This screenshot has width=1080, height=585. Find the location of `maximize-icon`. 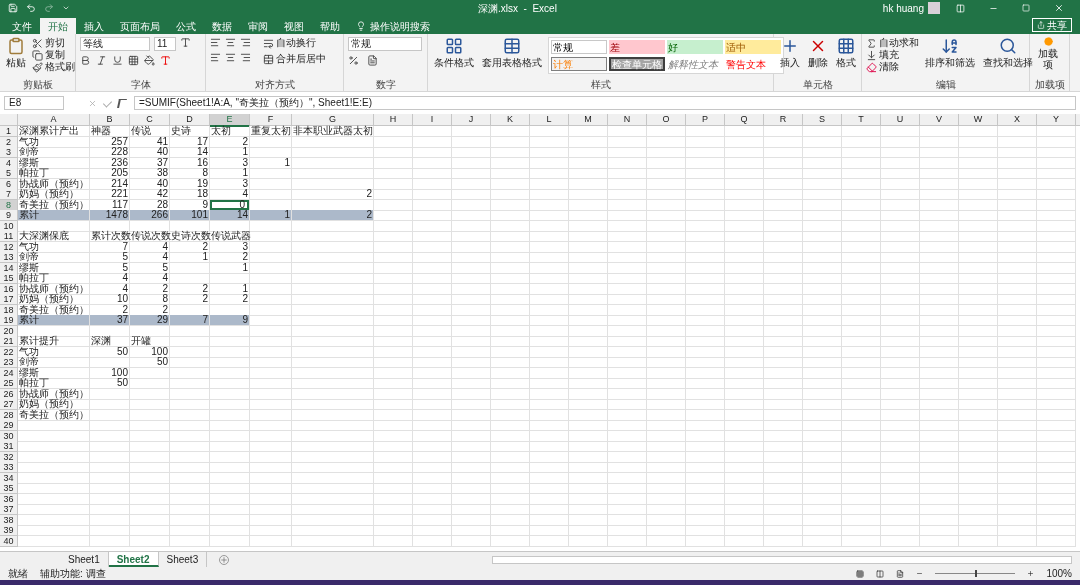

maximize-icon is located at coordinates (1026, 8).